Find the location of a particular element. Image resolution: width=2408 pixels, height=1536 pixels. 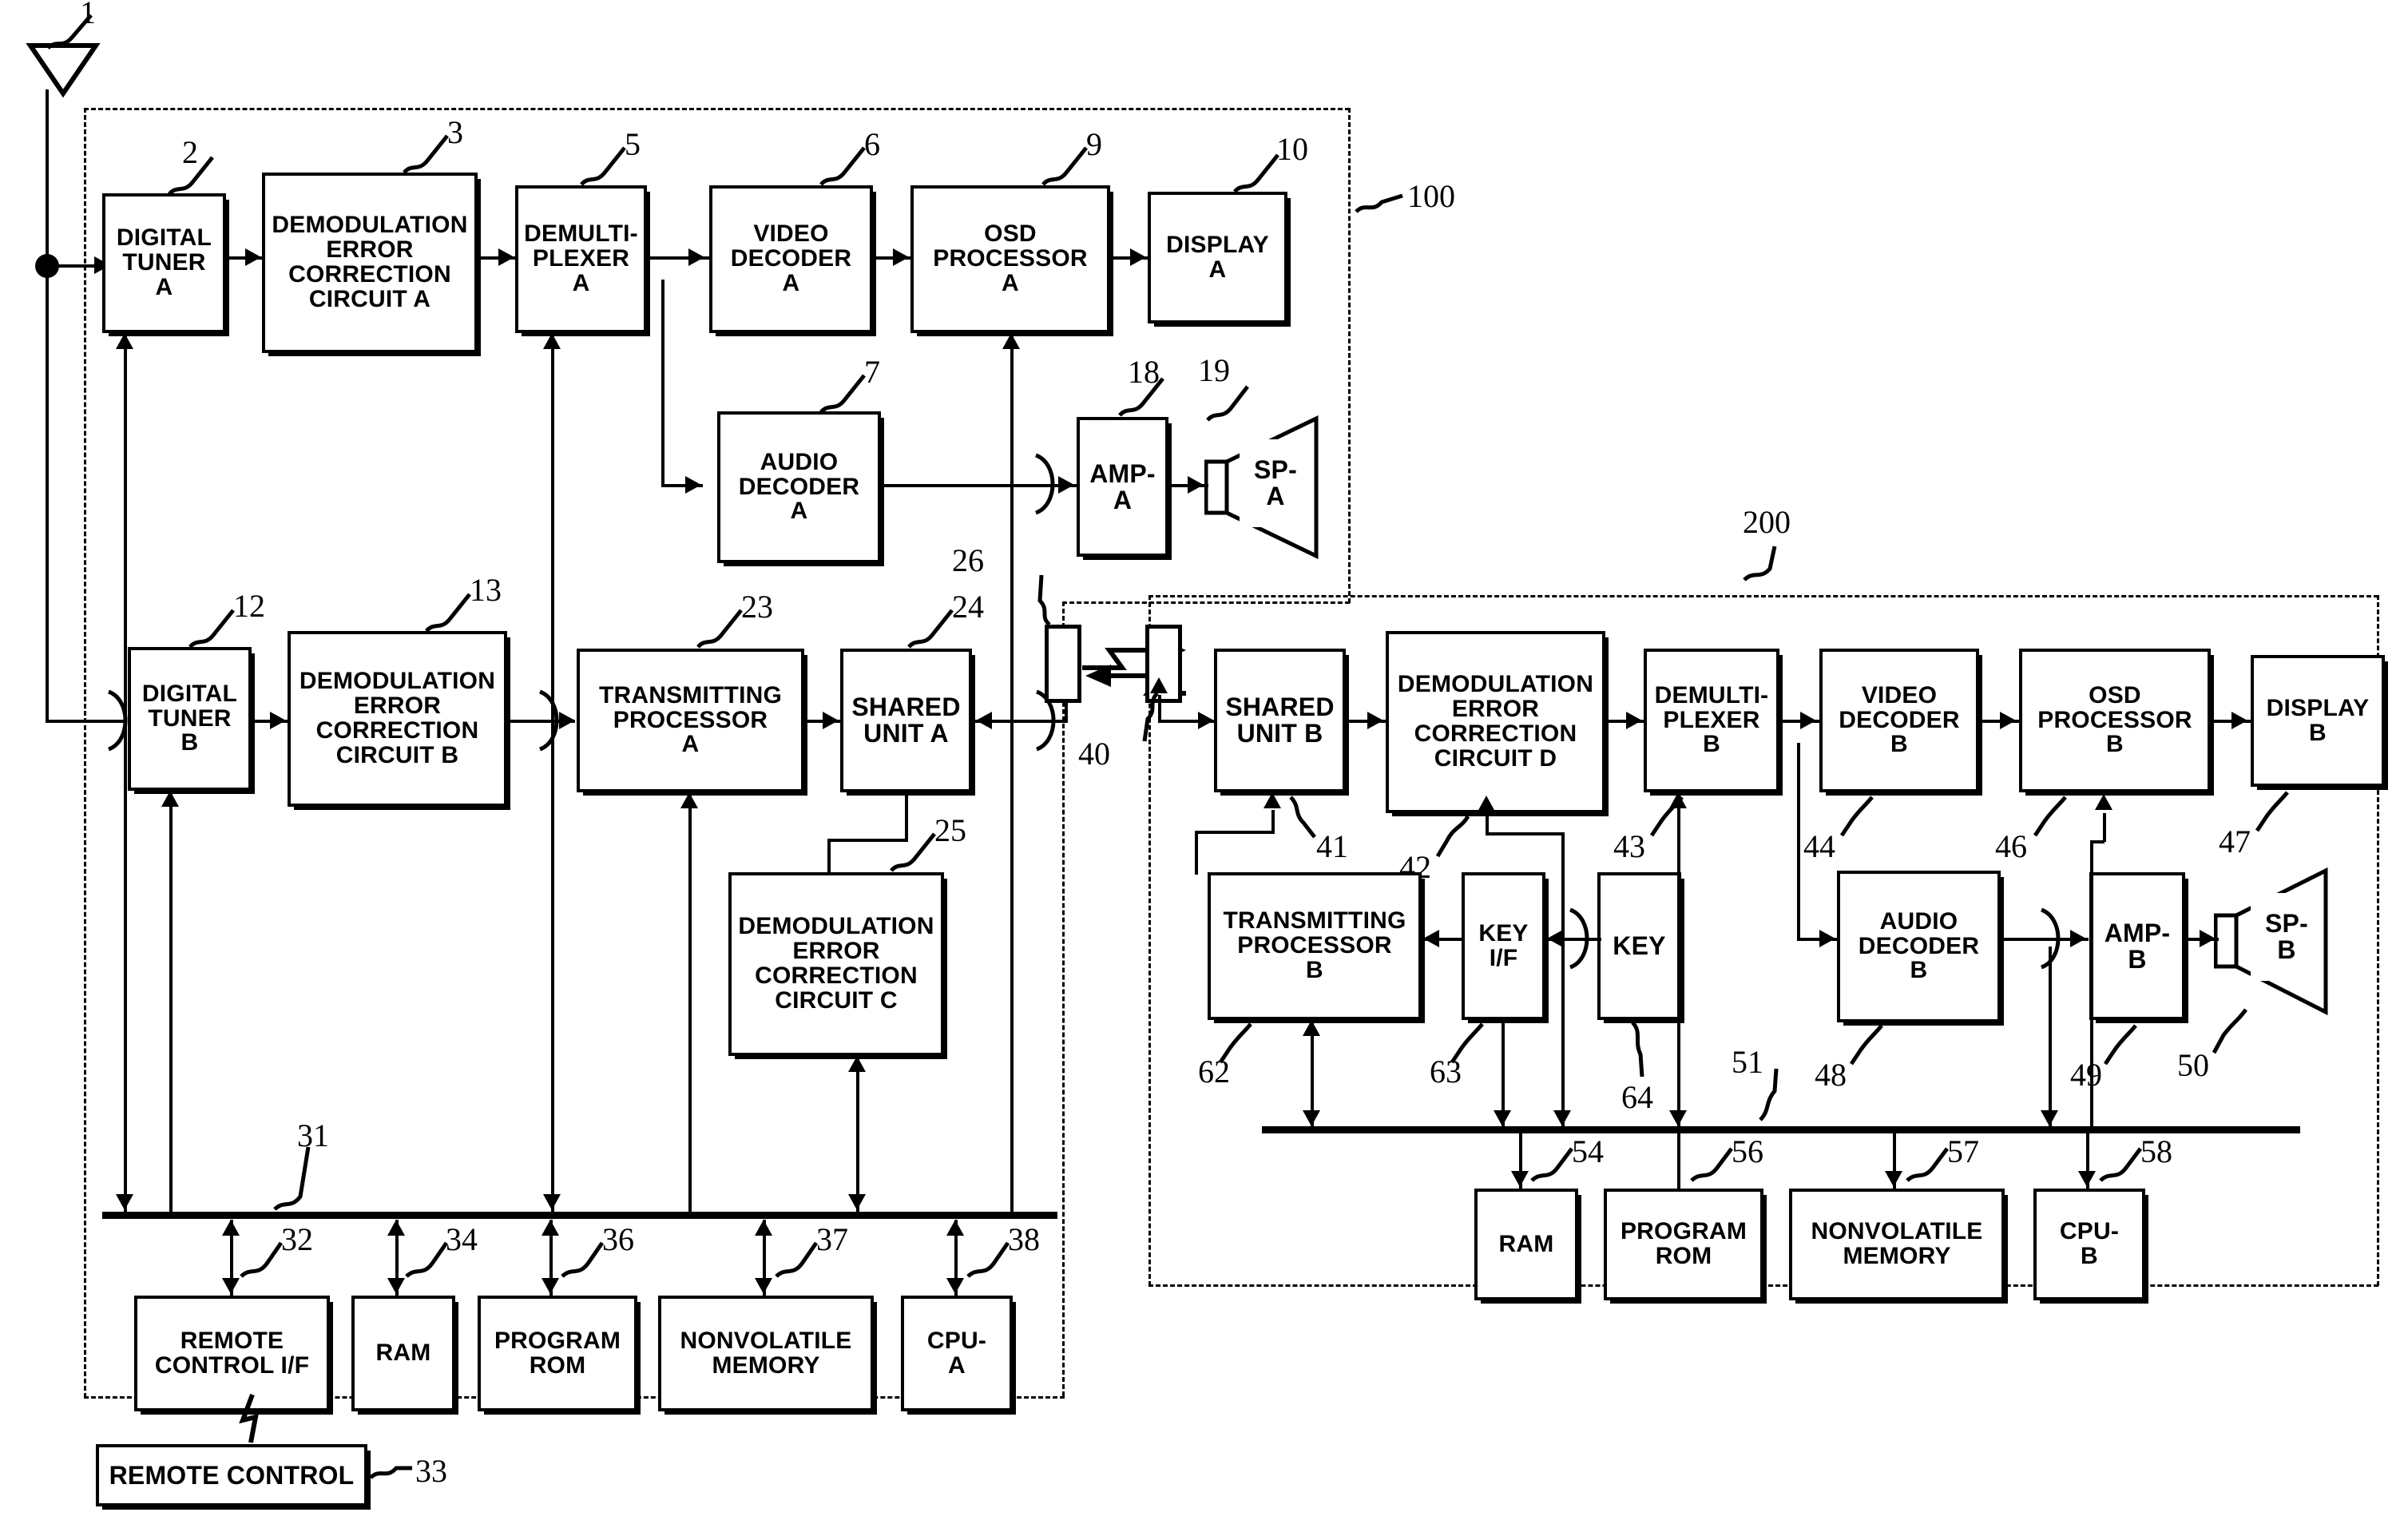

wire-audio-a-to-amp-a is located at coordinates (963, 485).